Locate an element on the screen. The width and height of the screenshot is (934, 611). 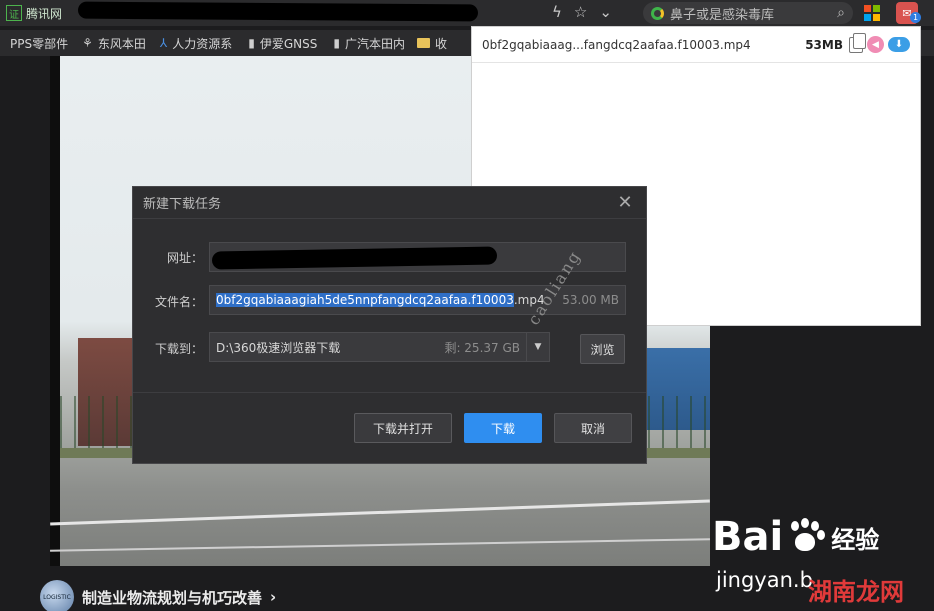
search-input: 鼻子或是感染毒库 ⌕ is located at coordinates (748, 13).